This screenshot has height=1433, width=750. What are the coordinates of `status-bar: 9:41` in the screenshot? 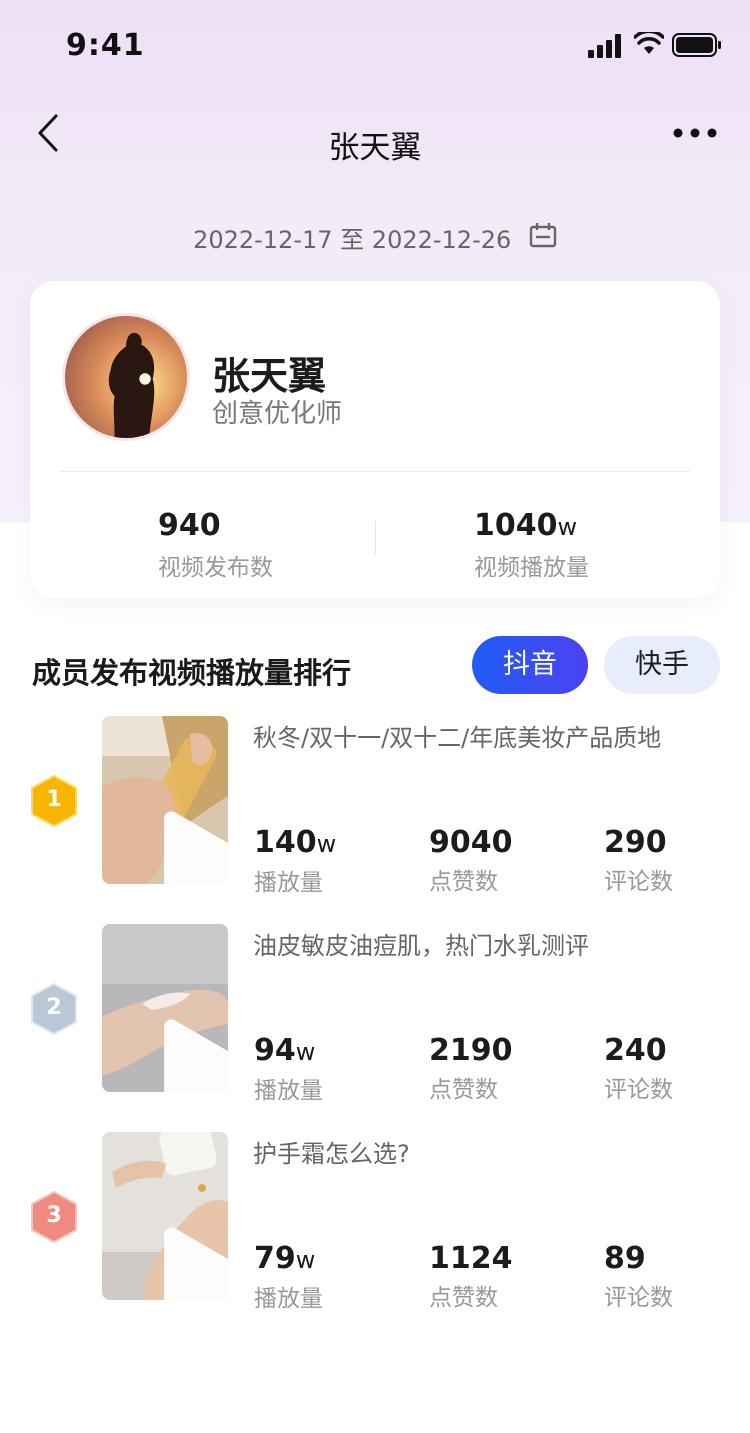 It's located at (375, 45).